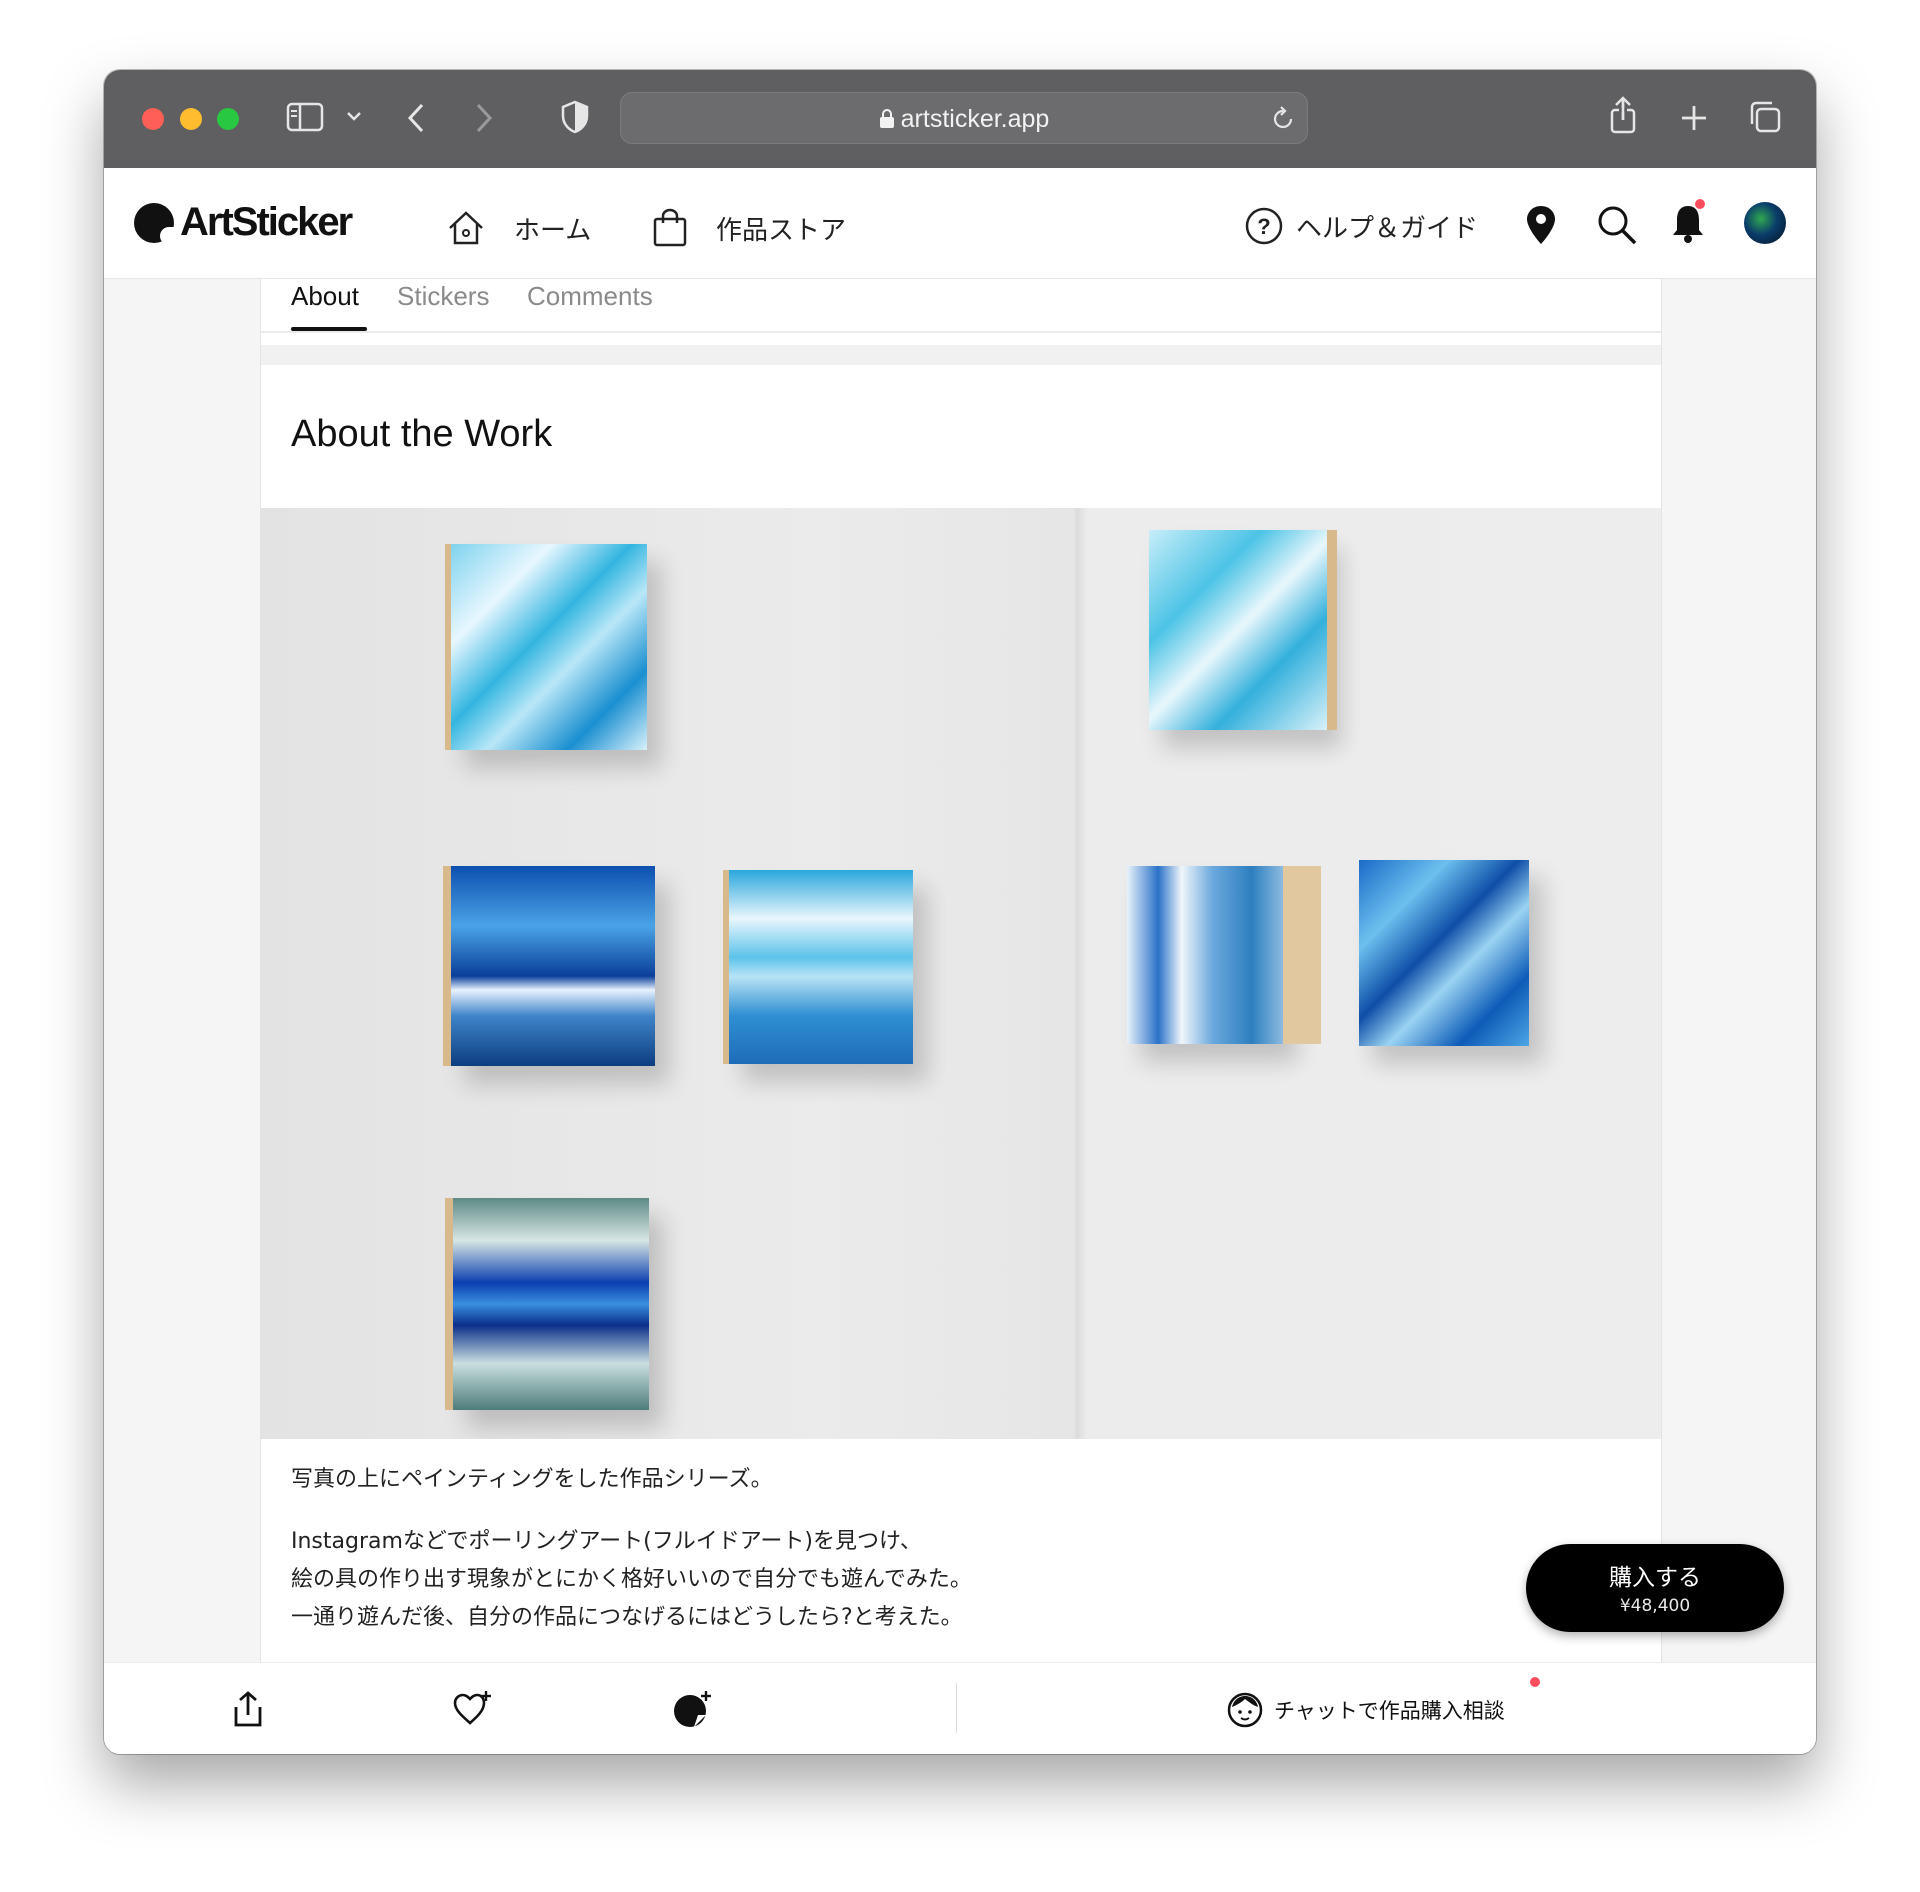  What do you see at coordinates (670, 227) in the screenshot?
I see `shopping-bag-icon` at bounding box center [670, 227].